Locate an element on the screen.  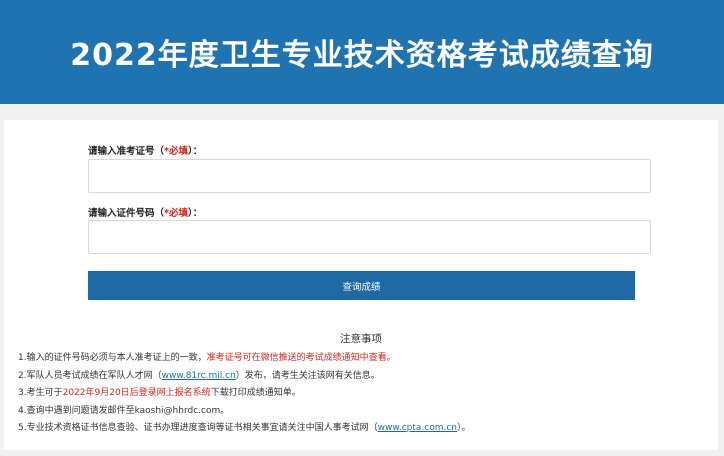
notice-3-text-end: 下载打印成绩通知单。 is located at coordinates (255, 393).